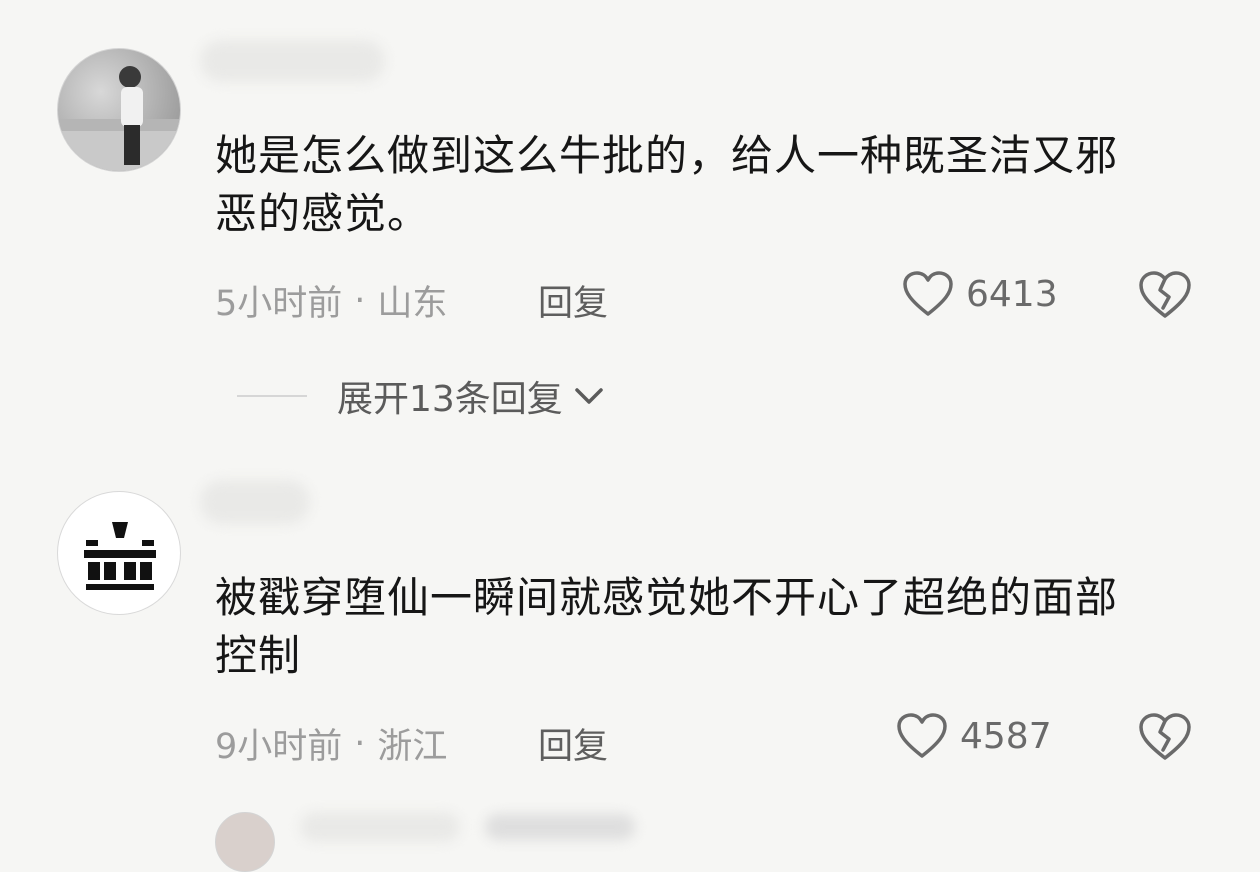 The image size is (1260, 872). I want to click on like-button: 4587, so click(974, 736).